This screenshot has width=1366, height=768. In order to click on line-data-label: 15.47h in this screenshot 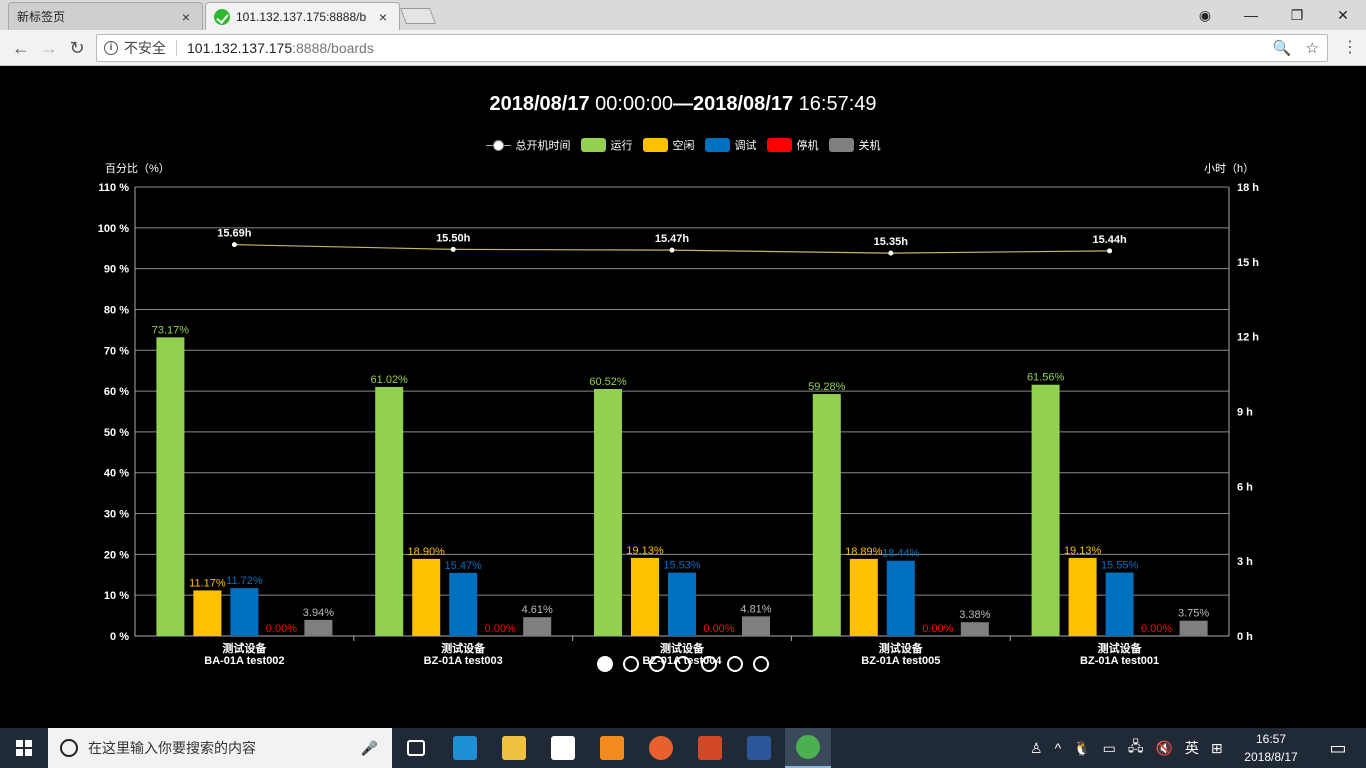, I will do `click(672, 239)`.